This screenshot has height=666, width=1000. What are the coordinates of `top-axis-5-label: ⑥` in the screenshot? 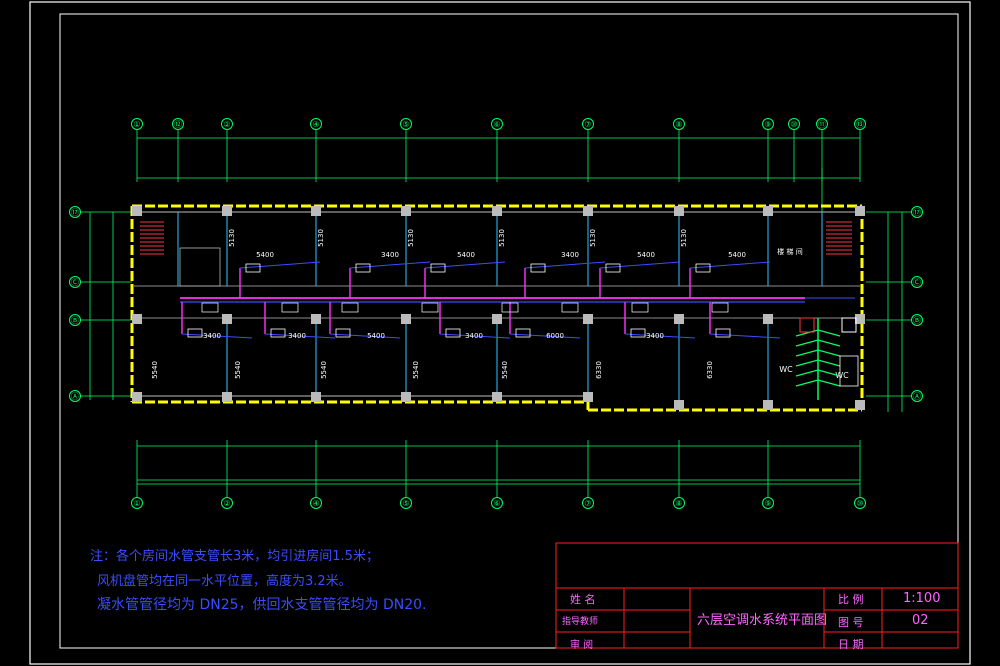 It's located at (496, 124).